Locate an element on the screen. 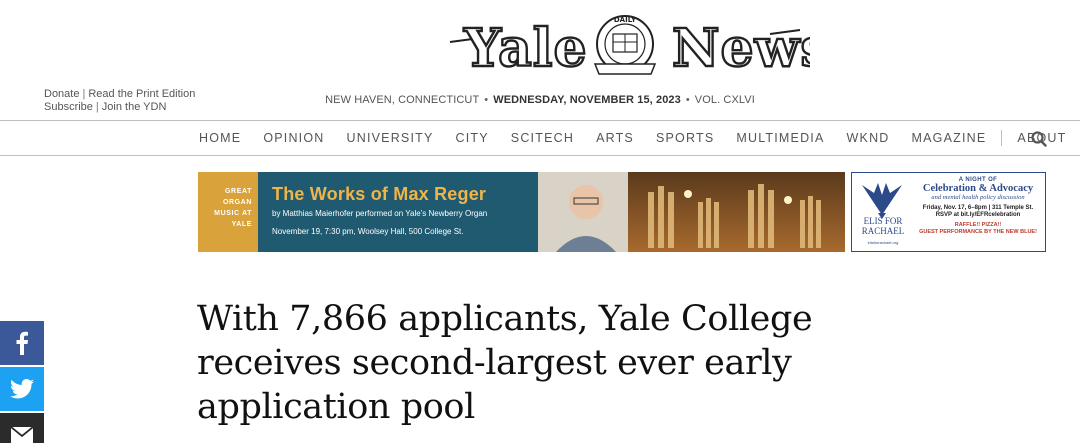  nav-item-opinion: OPINION is located at coordinates (293, 138).